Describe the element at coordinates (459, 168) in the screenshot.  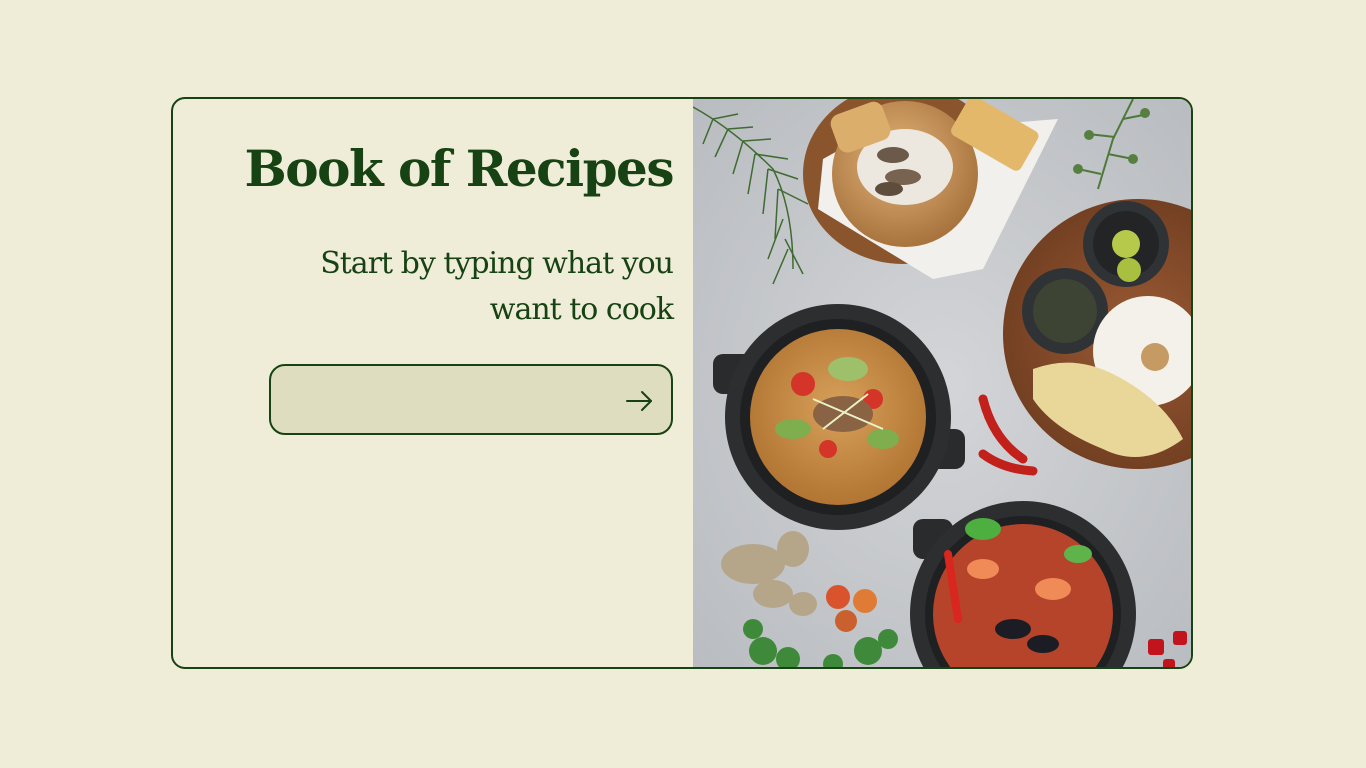
I see `page-title: Book of Recipes` at that location.